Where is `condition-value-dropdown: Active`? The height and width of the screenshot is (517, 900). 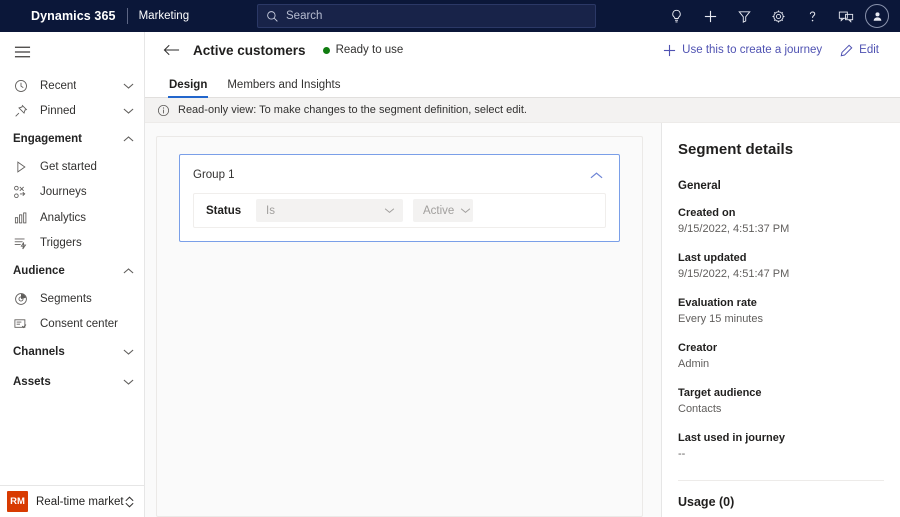 condition-value-dropdown: Active is located at coordinates (443, 210).